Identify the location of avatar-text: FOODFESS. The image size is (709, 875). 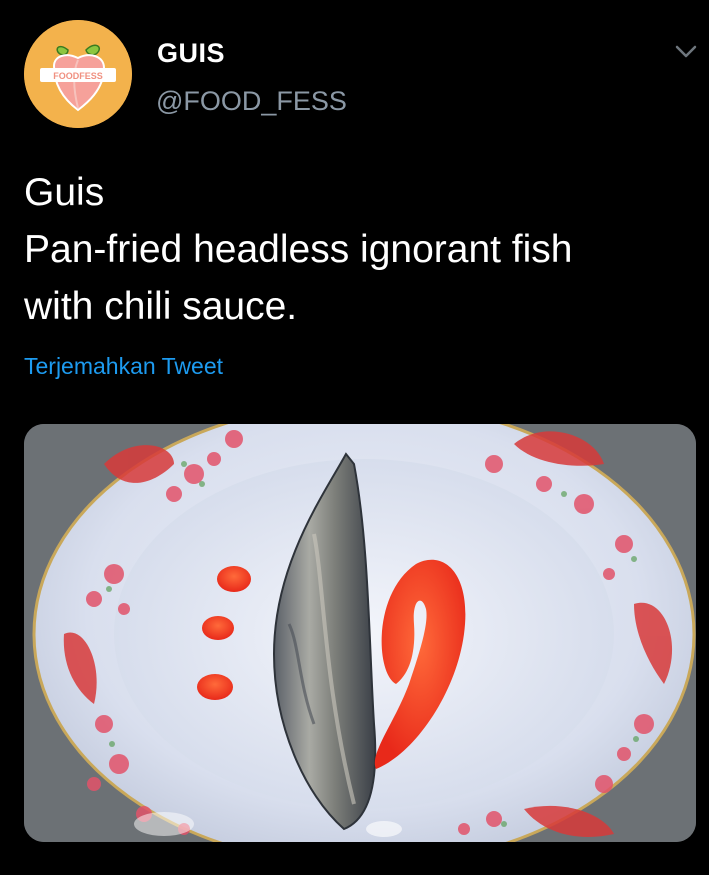
(78, 76).